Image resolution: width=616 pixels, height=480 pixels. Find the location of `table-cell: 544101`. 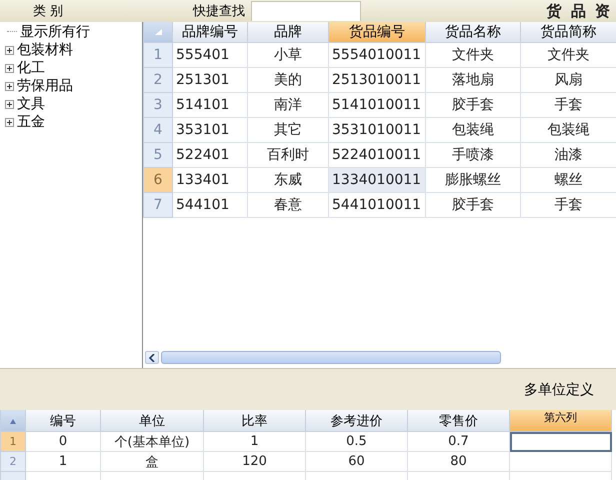

table-cell: 544101 is located at coordinates (210, 205).